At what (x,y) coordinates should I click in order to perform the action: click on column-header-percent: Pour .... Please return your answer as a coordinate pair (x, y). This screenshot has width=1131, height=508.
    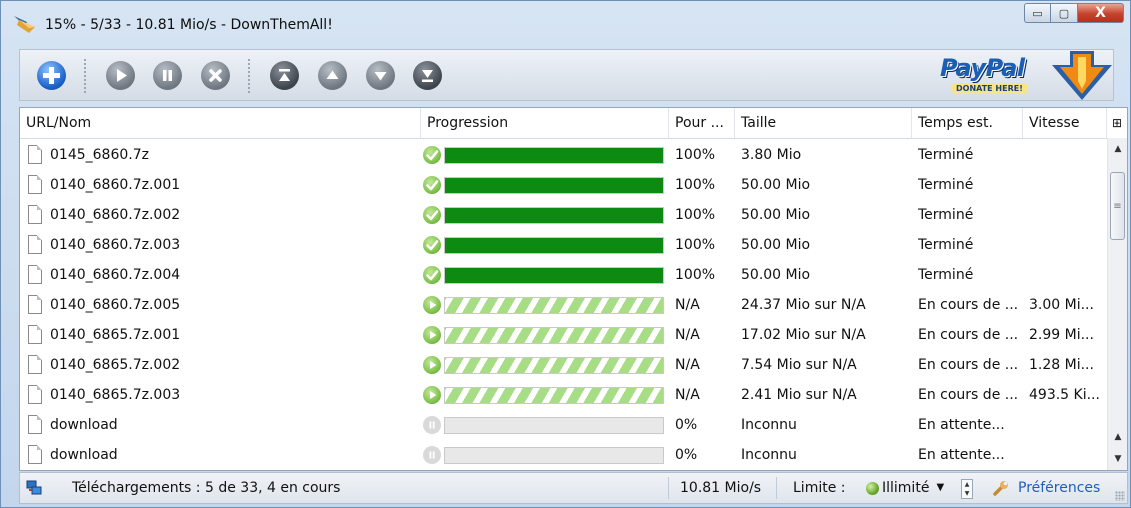
    Looking at the image, I should click on (702, 123).